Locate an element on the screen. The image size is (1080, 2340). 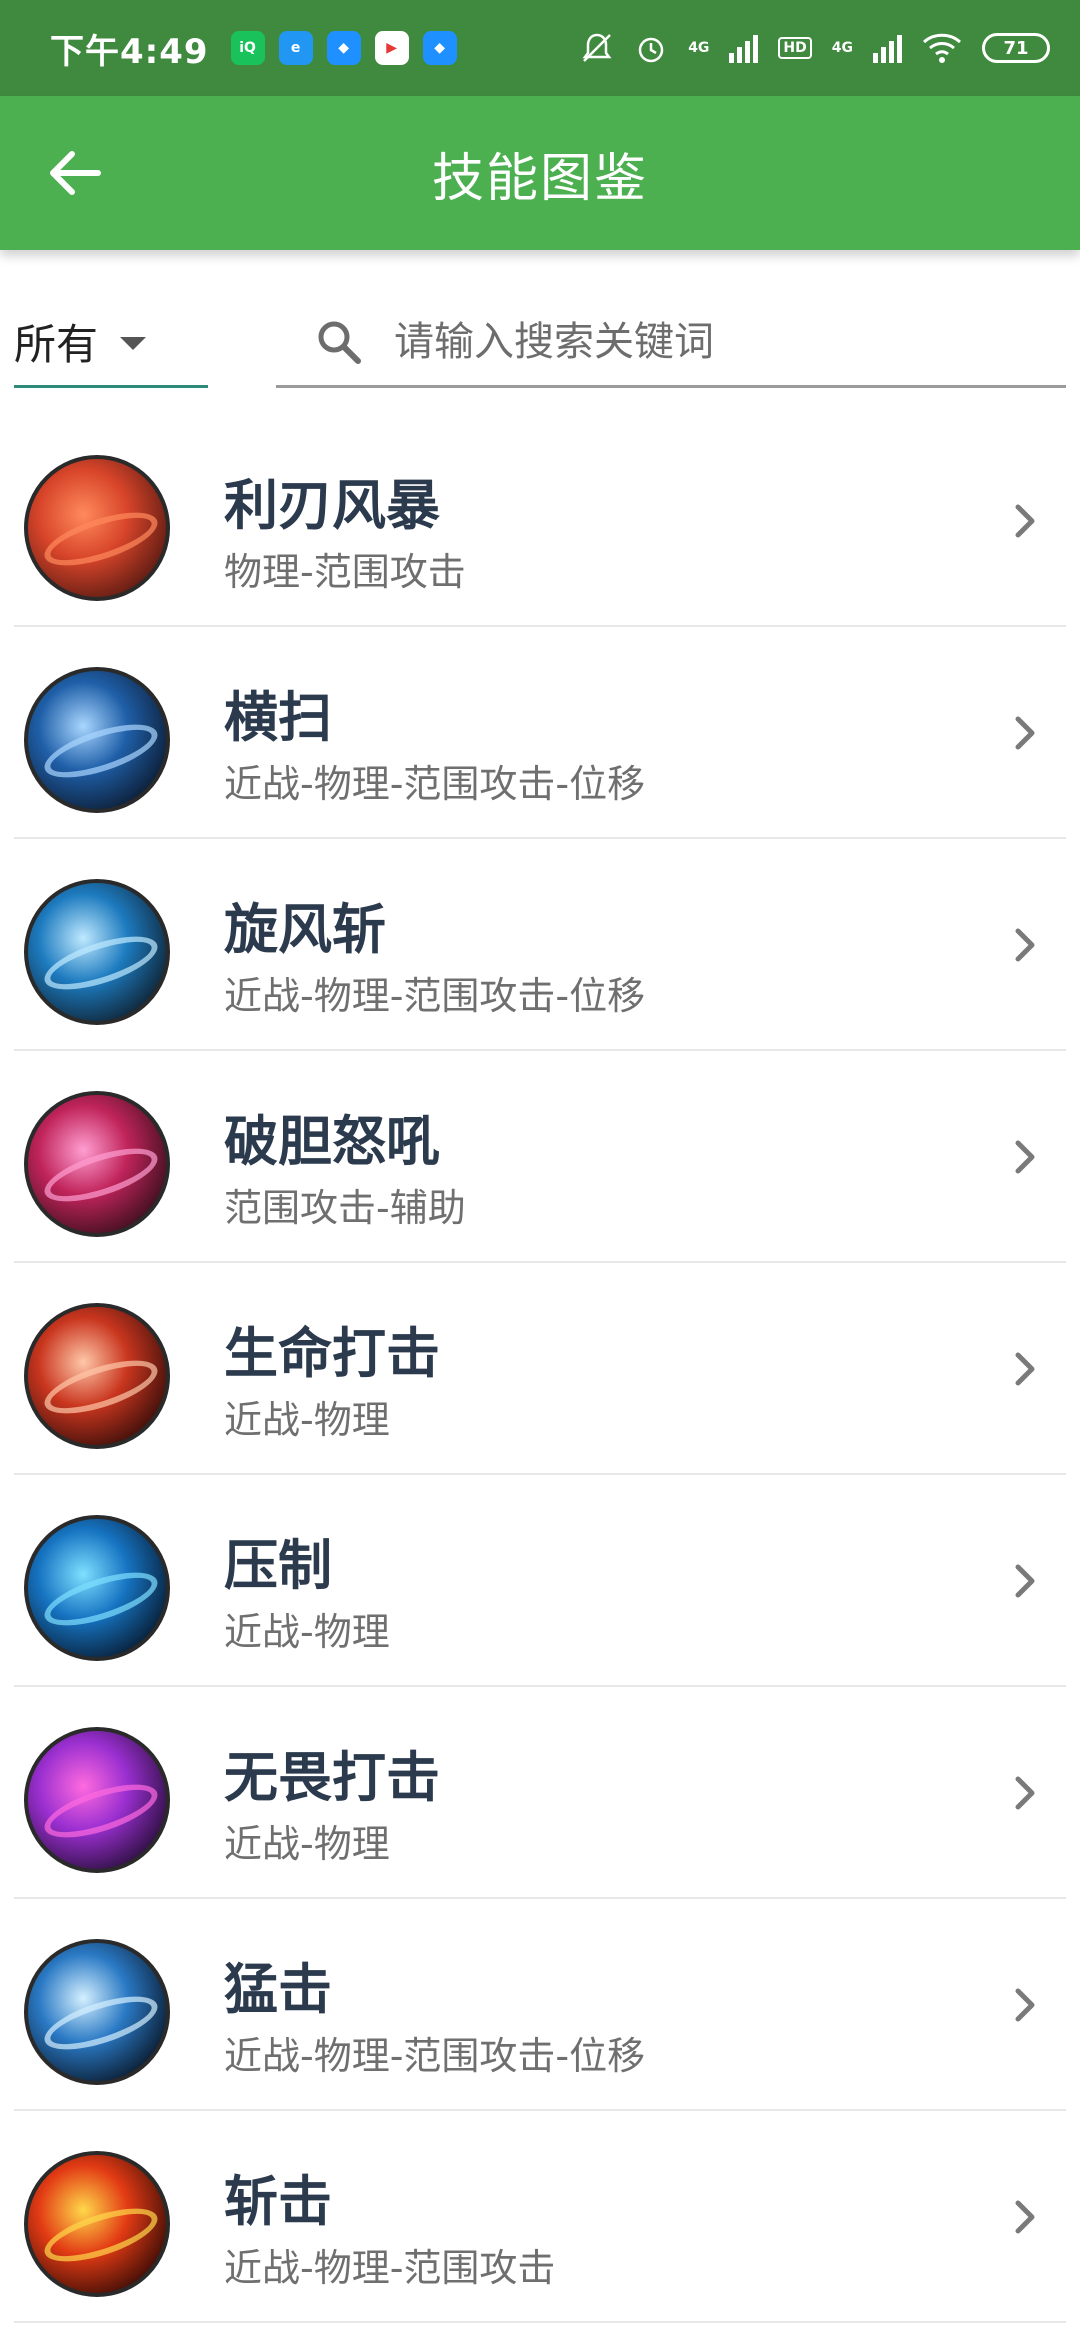
alarm-icon is located at coordinates (651, 50).